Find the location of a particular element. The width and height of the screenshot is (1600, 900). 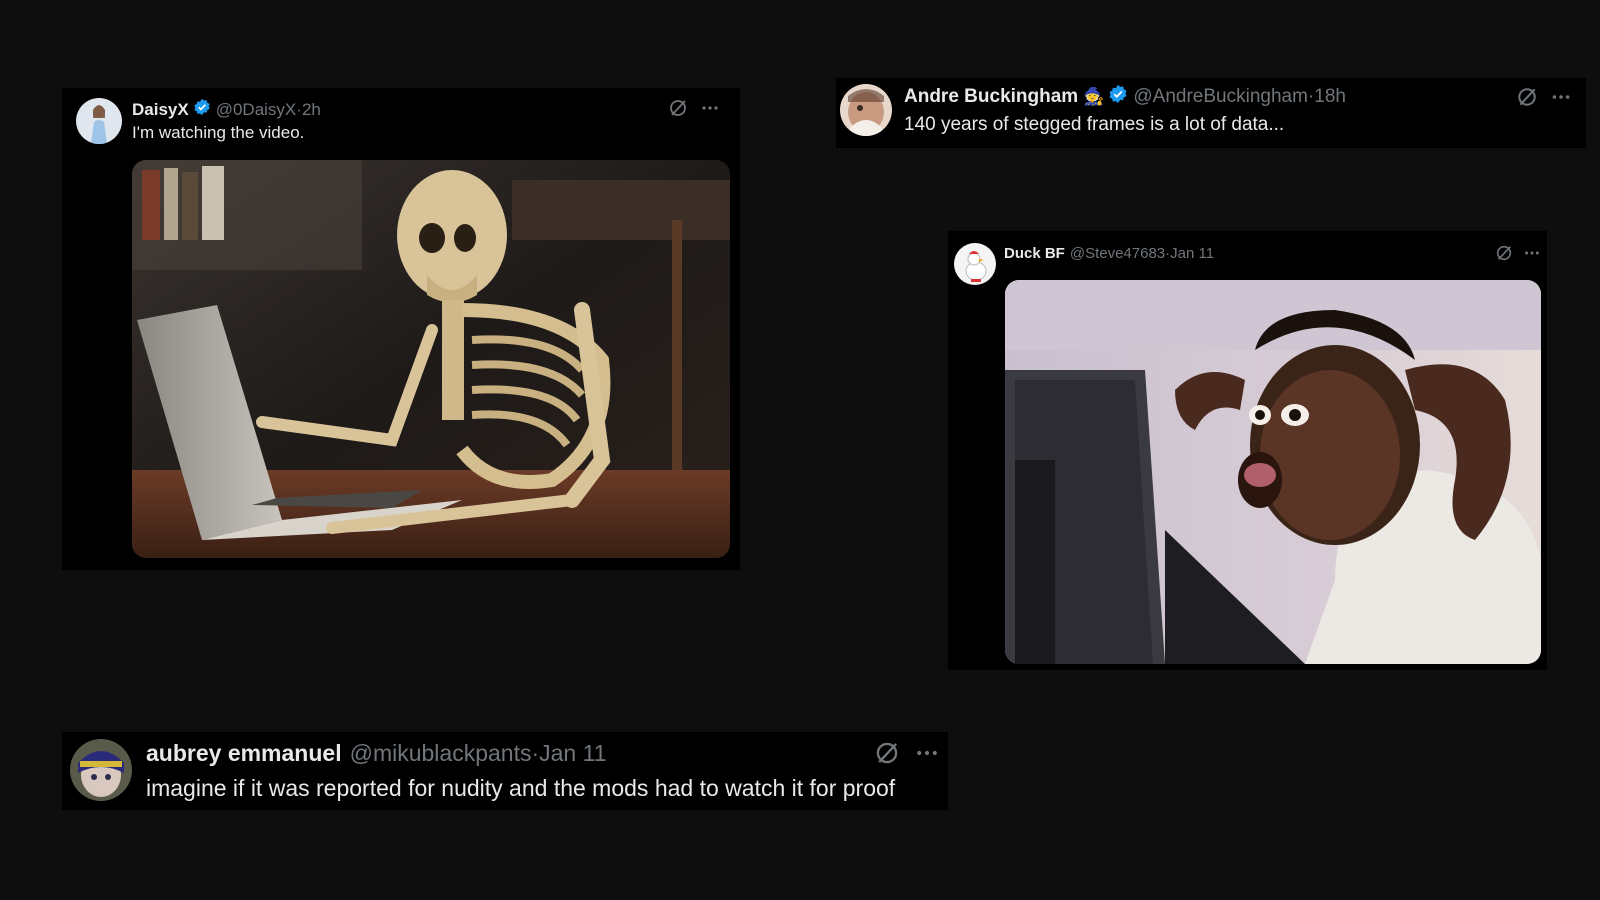

display-name: Andre Buckingham is located at coordinates (991, 97).